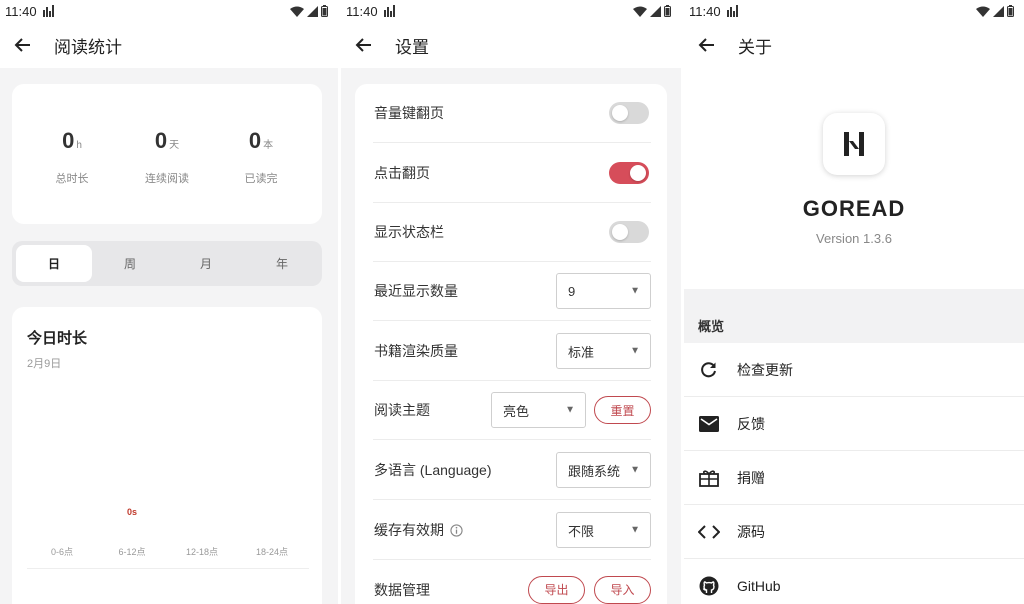 The height and width of the screenshot is (604, 1024). Describe the element at coordinates (854, 478) in the screenshot. I see `donate-item: 捐赠` at that location.